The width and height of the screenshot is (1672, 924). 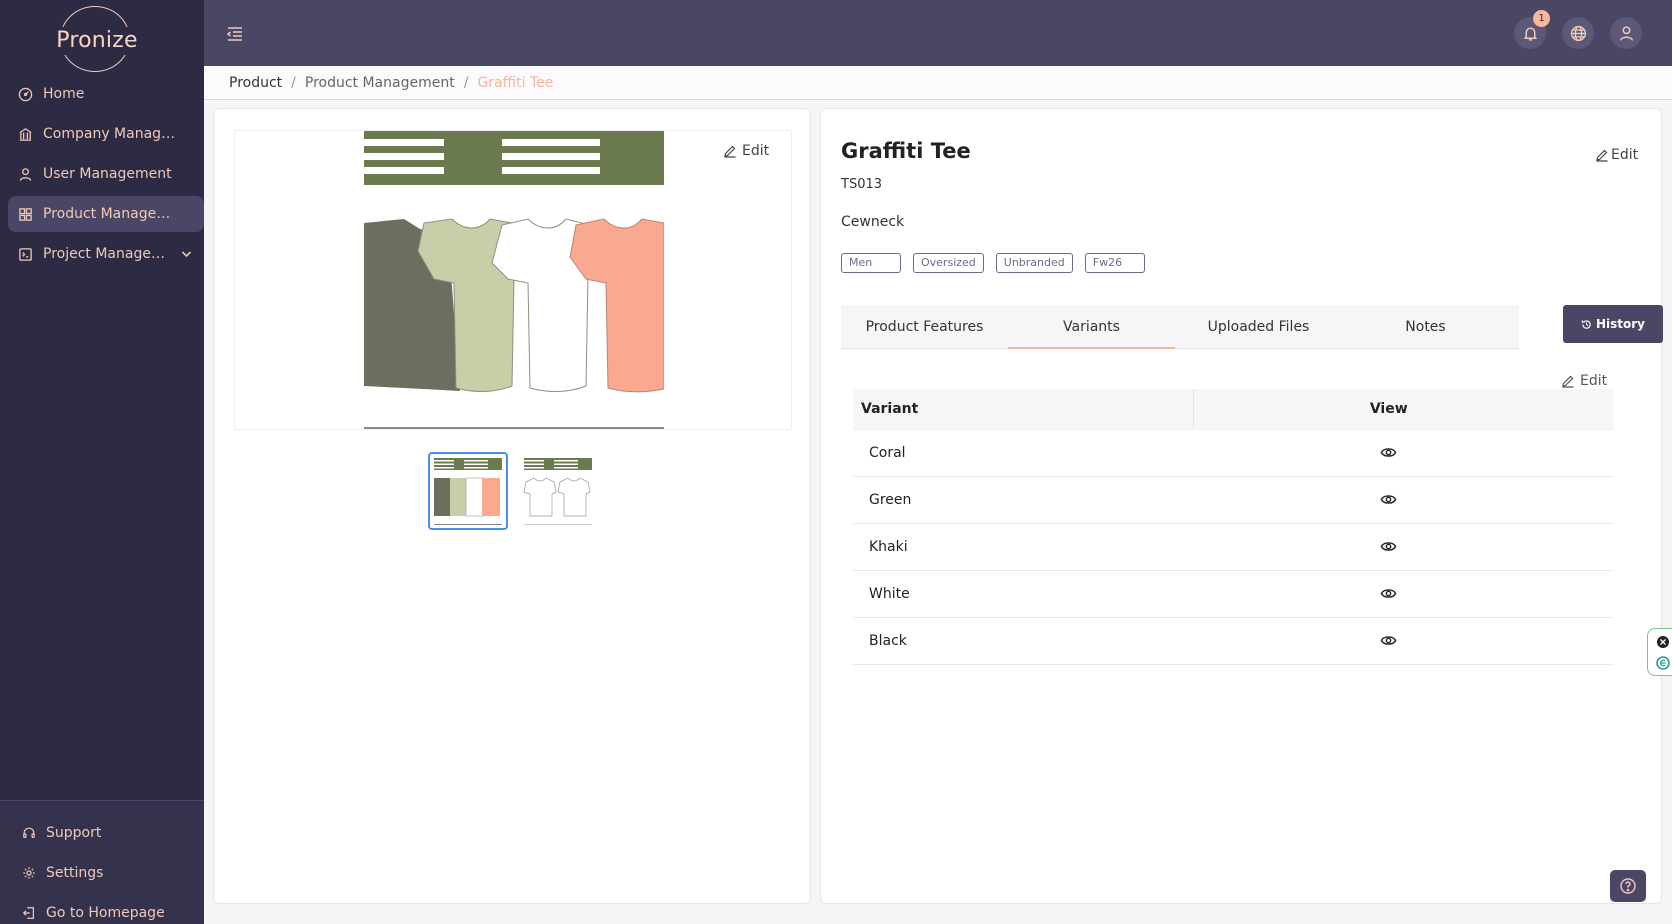 I want to click on sidebar-item-home: Home, so click(x=106, y=94).